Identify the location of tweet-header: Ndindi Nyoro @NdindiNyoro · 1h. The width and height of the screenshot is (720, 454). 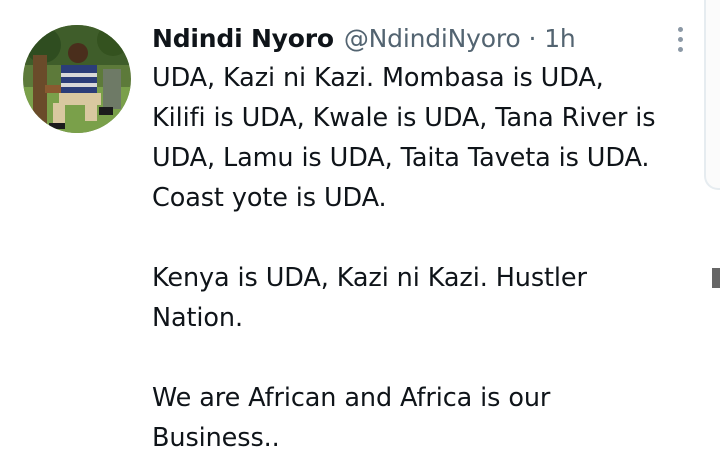
(364, 38).